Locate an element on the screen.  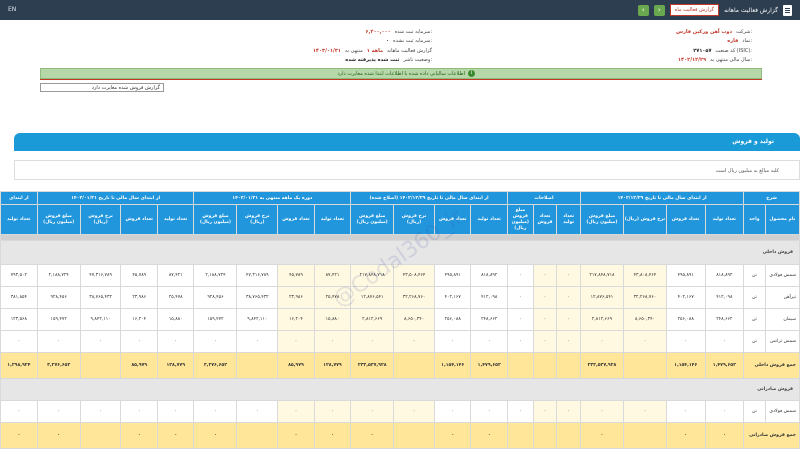
monthly-report-button: گزارش فعالیت ماه is located at coordinates (694, 10).